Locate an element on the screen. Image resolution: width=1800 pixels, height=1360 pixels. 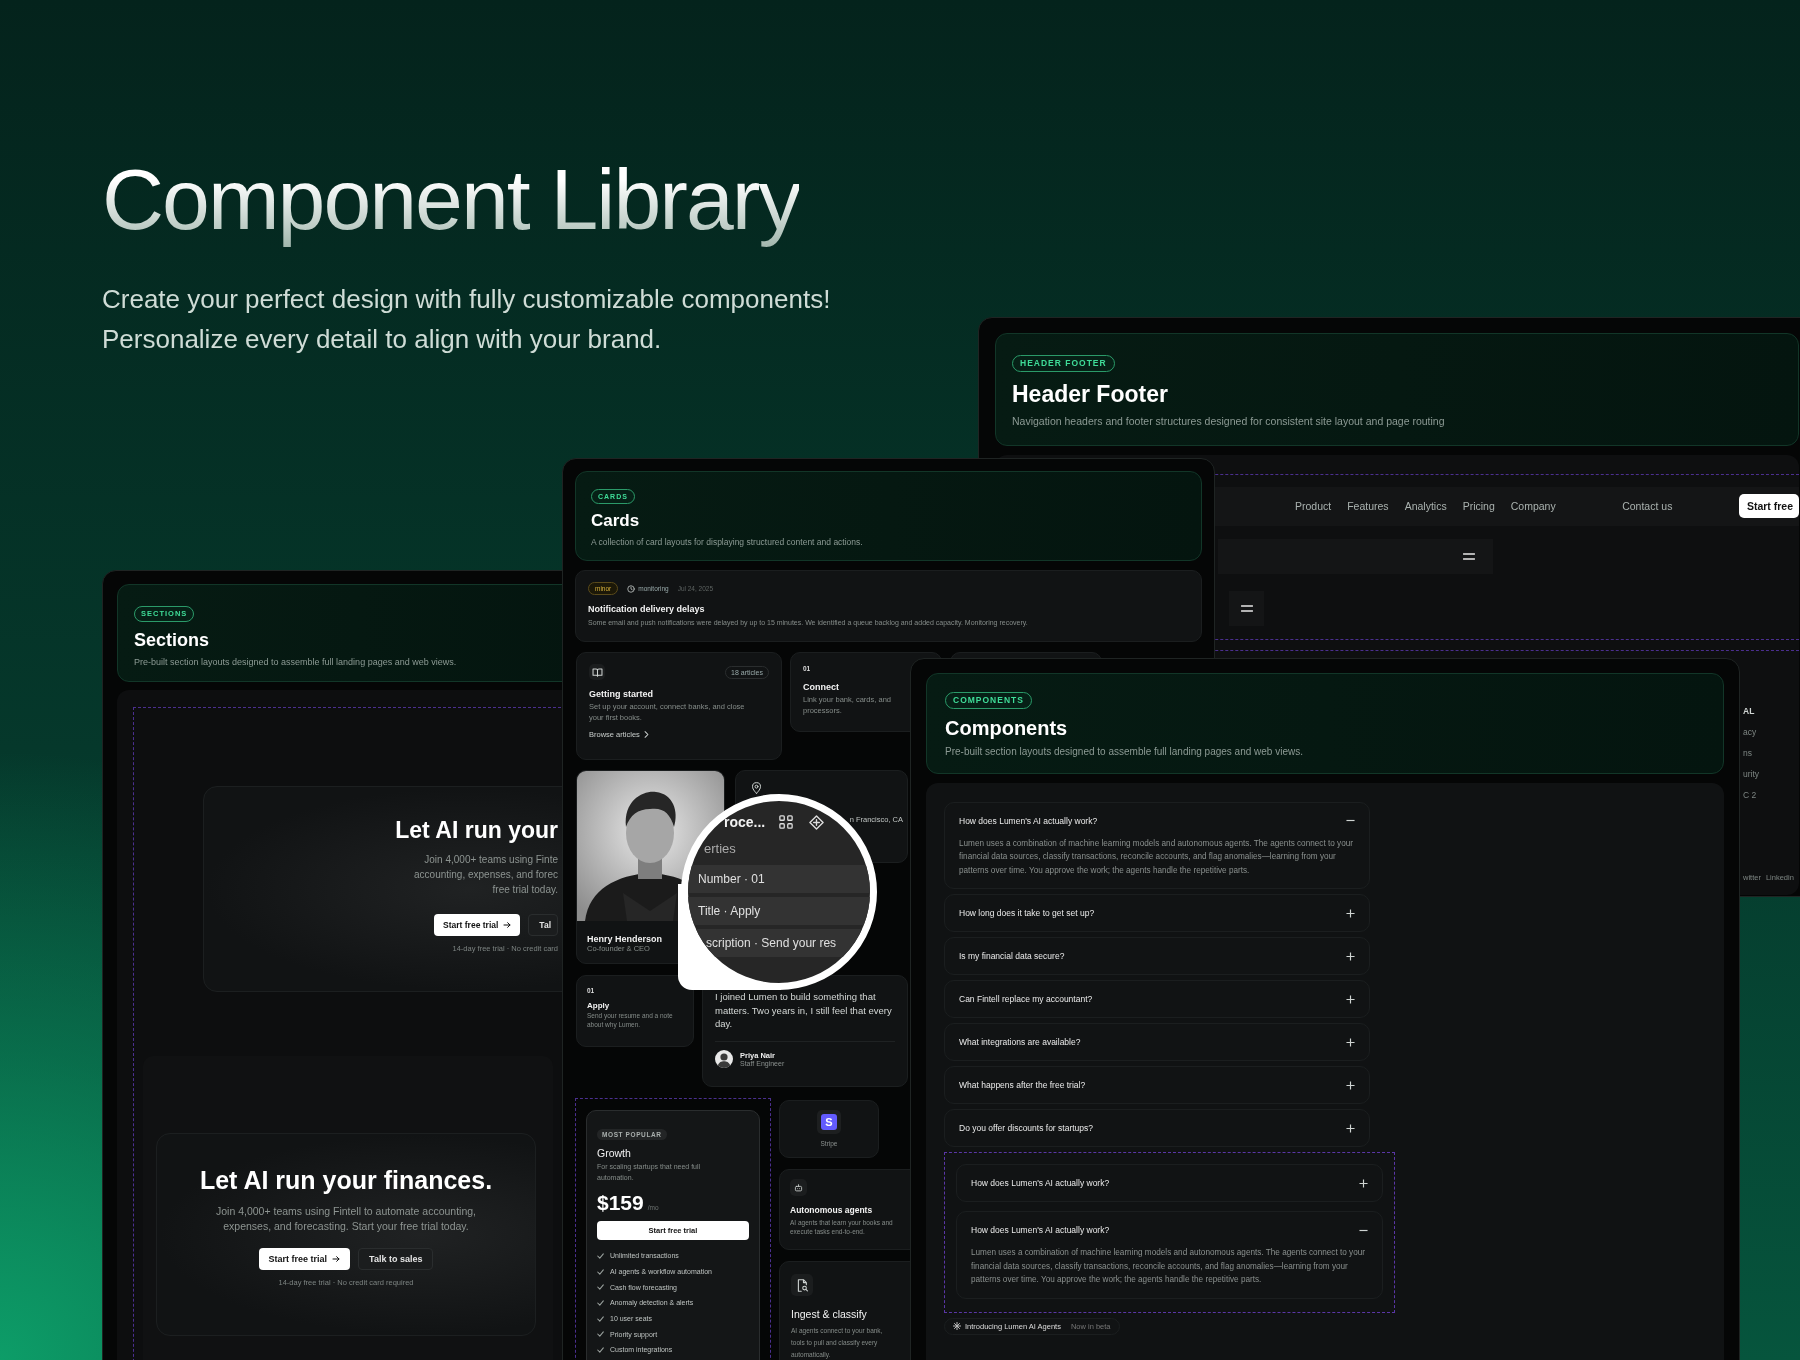
section-badge: HEADER FOOTER is located at coordinates (1063, 363).